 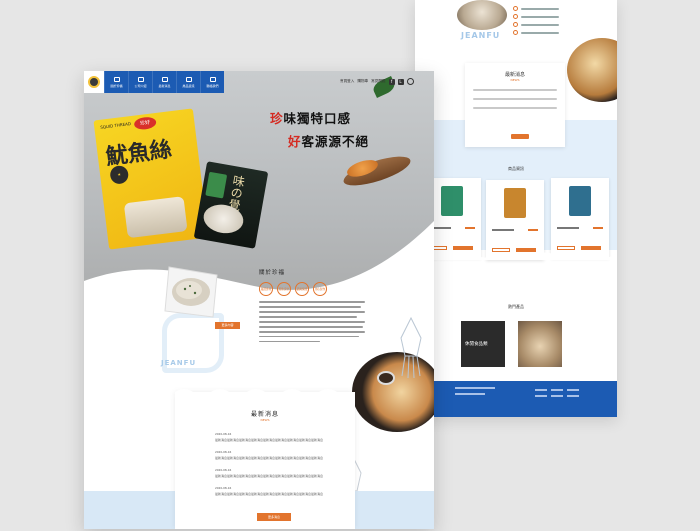 I want to click on brand-watermark-text: JEANFU, so click(x=179, y=363).